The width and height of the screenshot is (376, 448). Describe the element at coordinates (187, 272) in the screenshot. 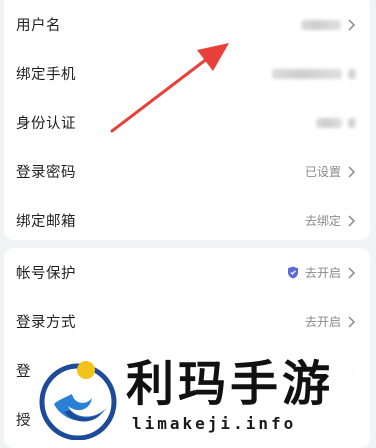

I see `account-protection-row: 帐号保护 去开启` at that location.